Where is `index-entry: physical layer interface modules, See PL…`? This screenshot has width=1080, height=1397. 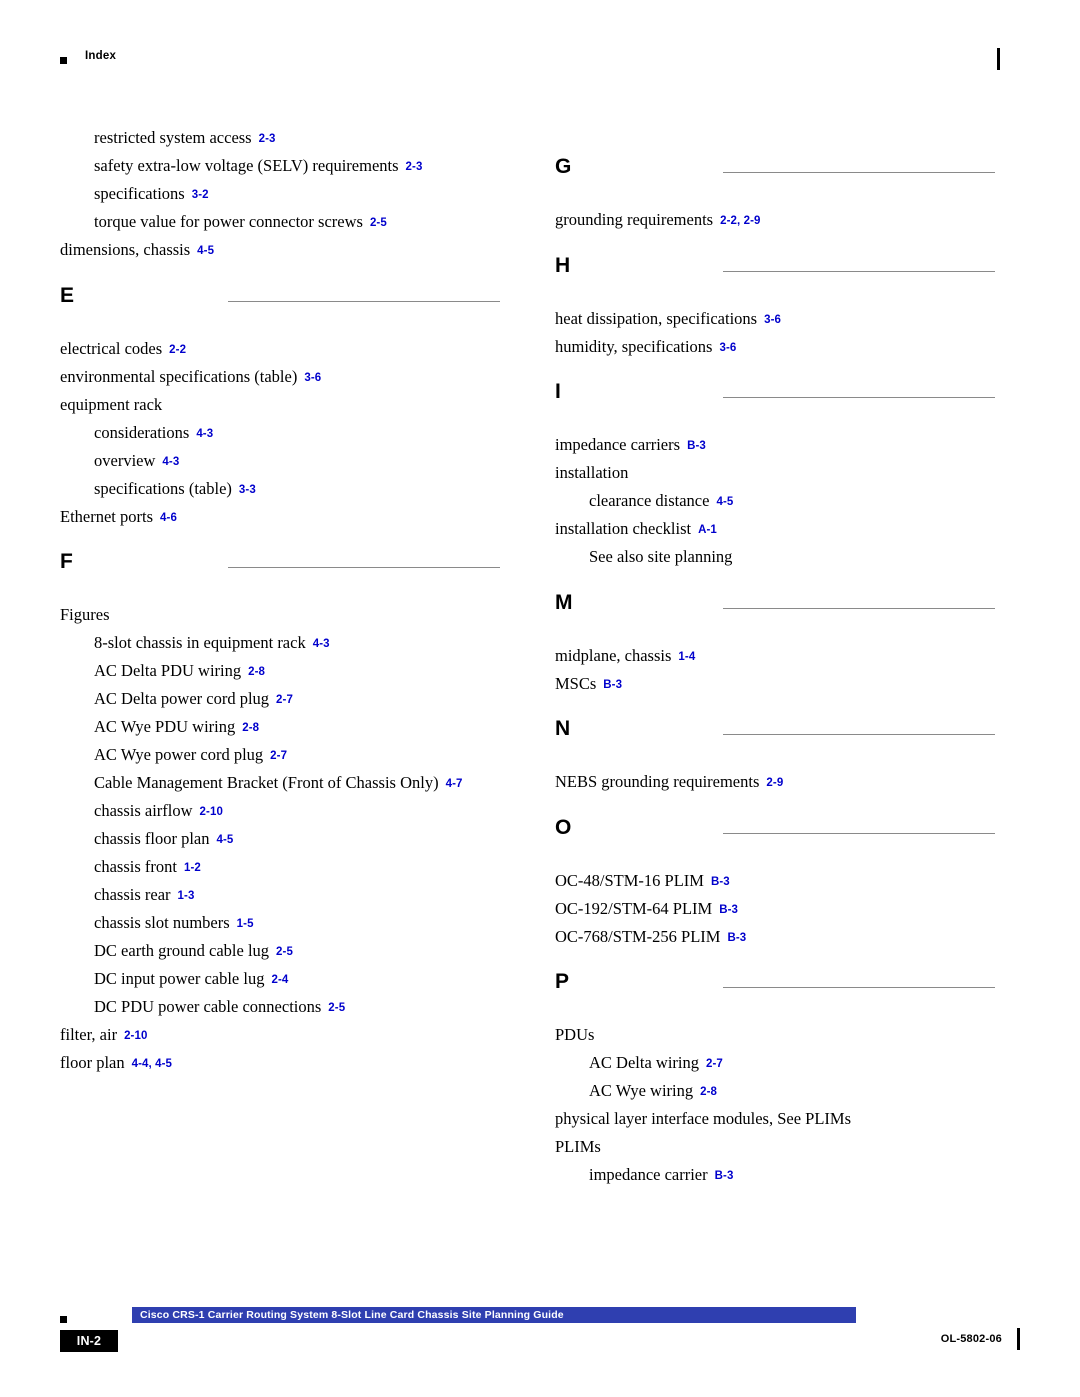
index-entry: physical layer interface modules, See PL… is located at coordinates (775, 1118).